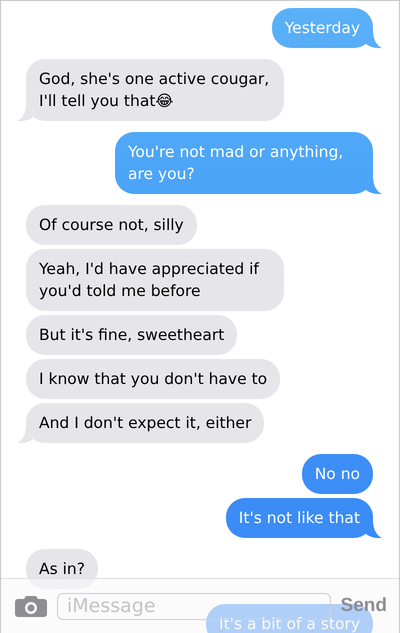 The height and width of the screenshot is (633, 400). Describe the element at coordinates (155, 90) in the screenshot. I see `received-message: God, she's one active cougar, I'll tell you that😂` at that location.